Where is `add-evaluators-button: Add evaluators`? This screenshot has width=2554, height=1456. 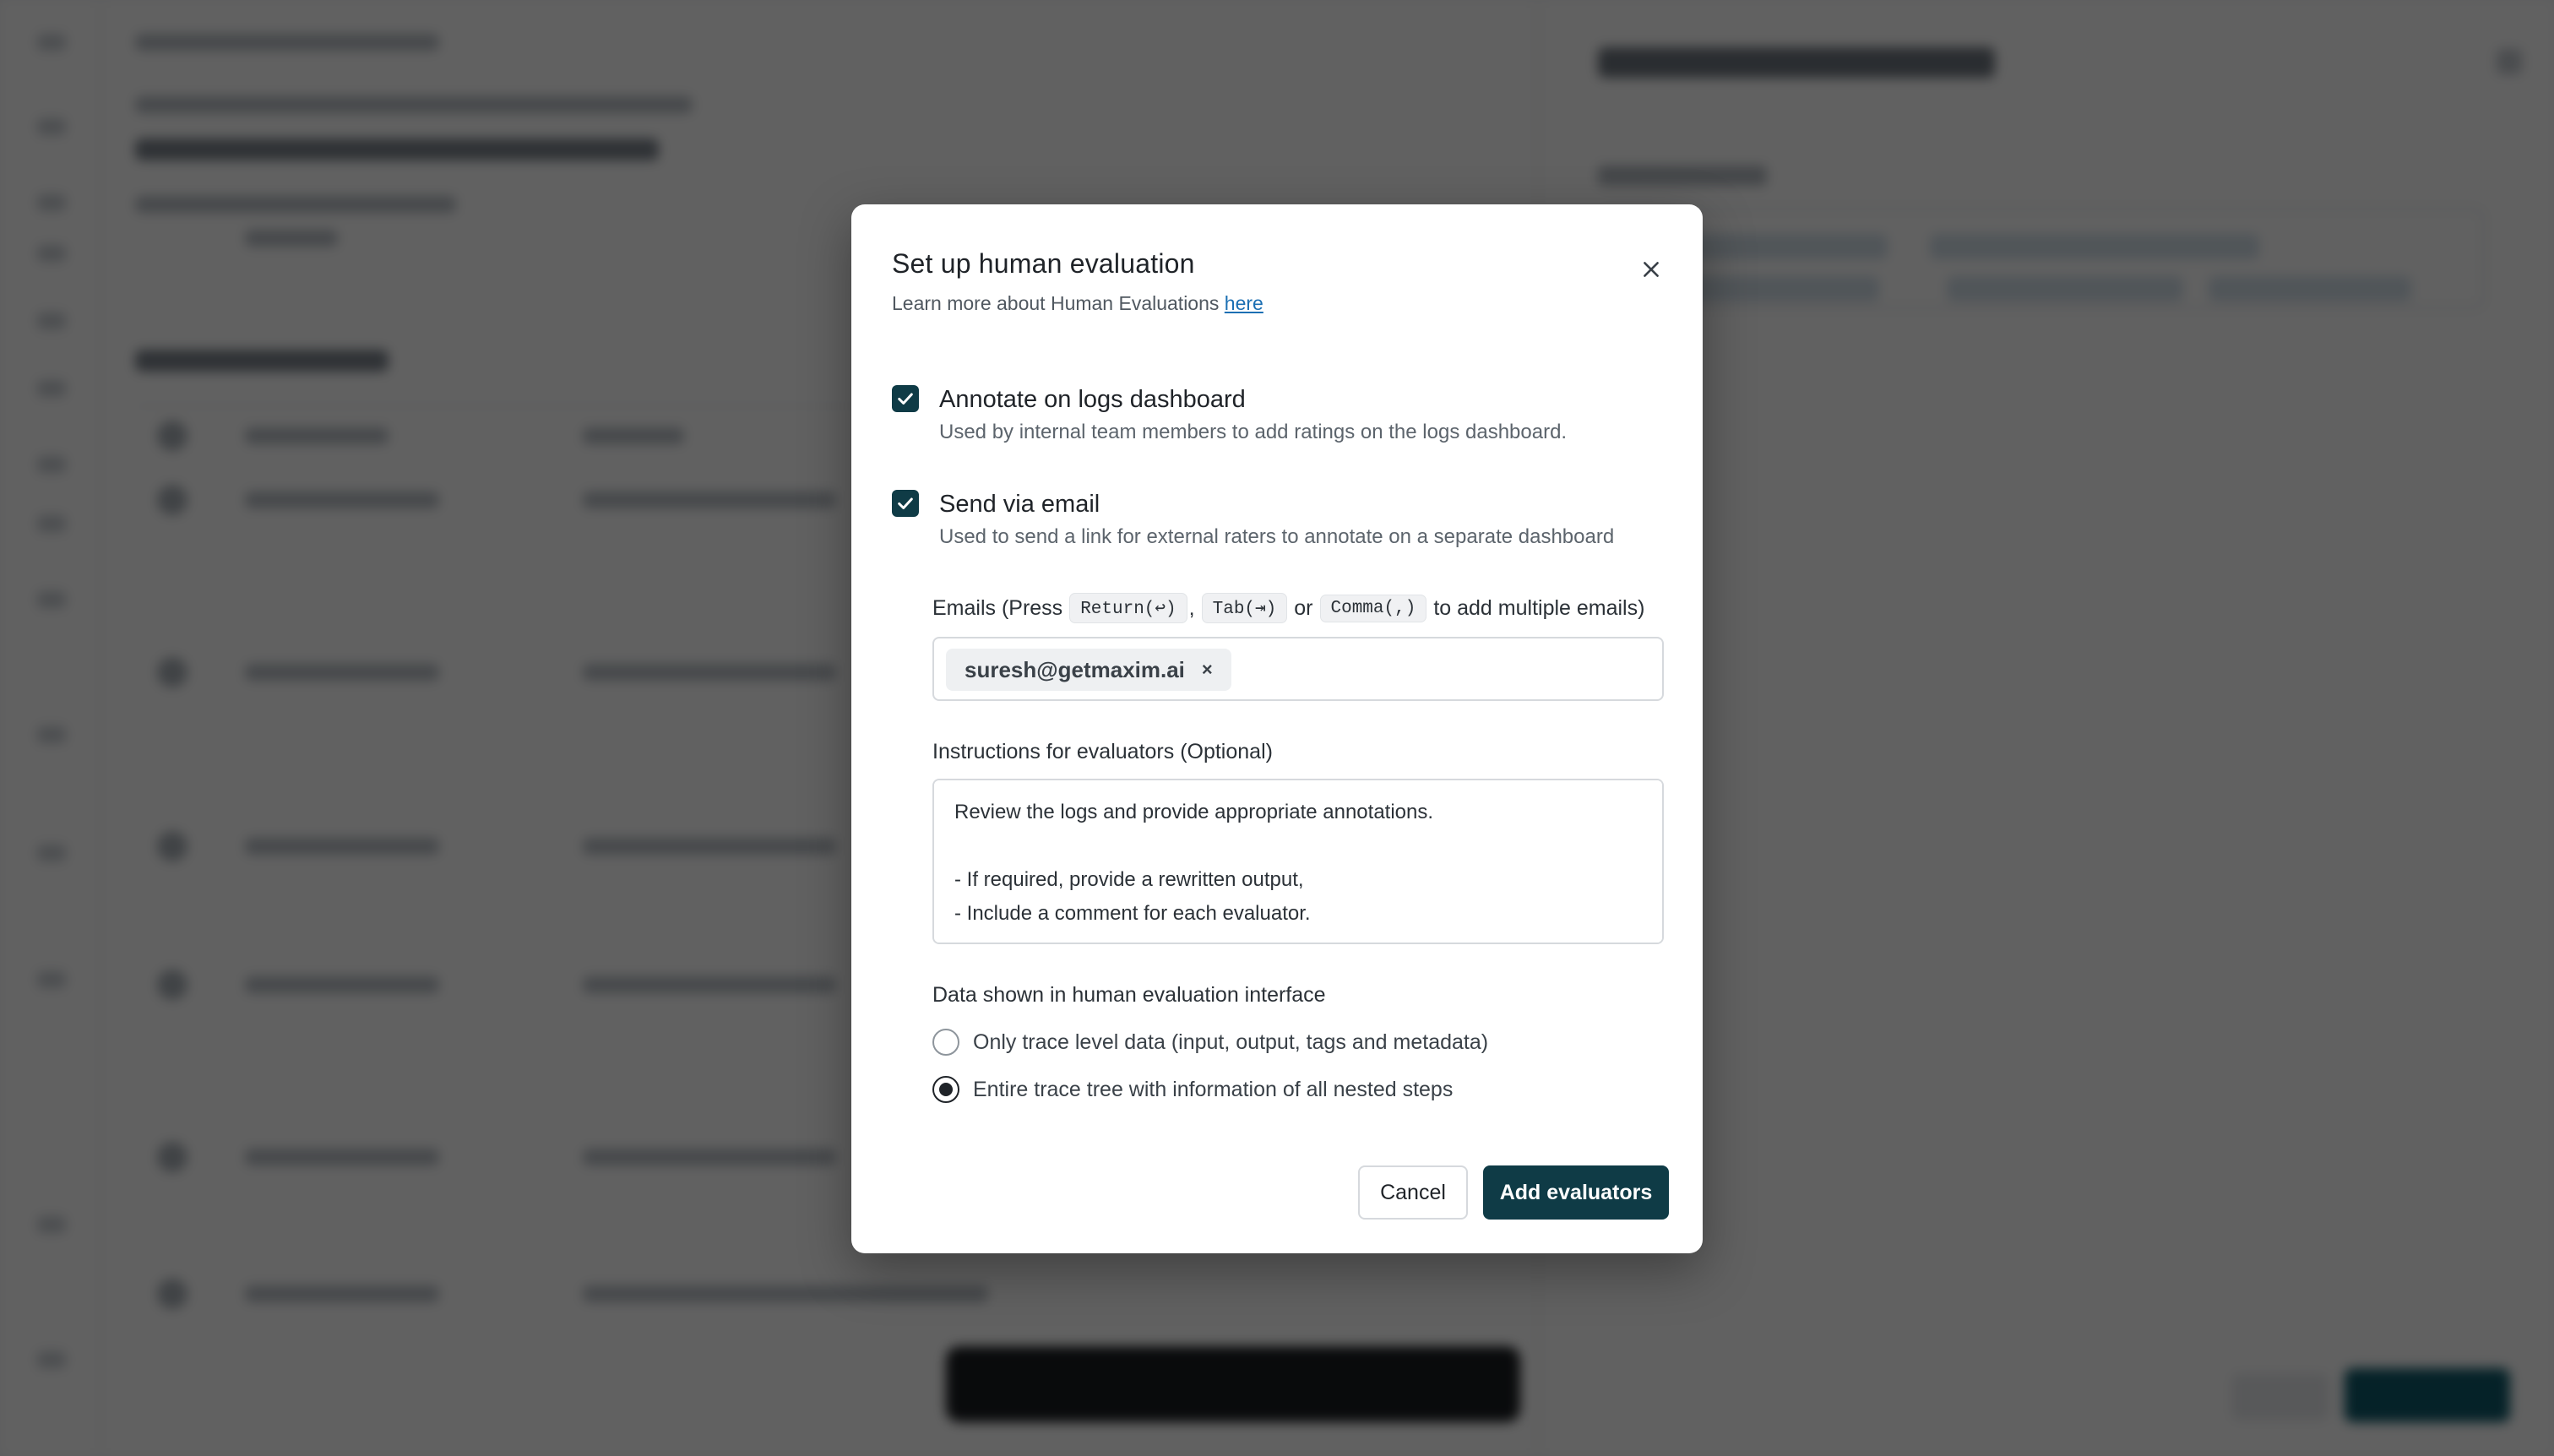 add-evaluators-button: Add evaluators is located at coordinates (1576, 1192).